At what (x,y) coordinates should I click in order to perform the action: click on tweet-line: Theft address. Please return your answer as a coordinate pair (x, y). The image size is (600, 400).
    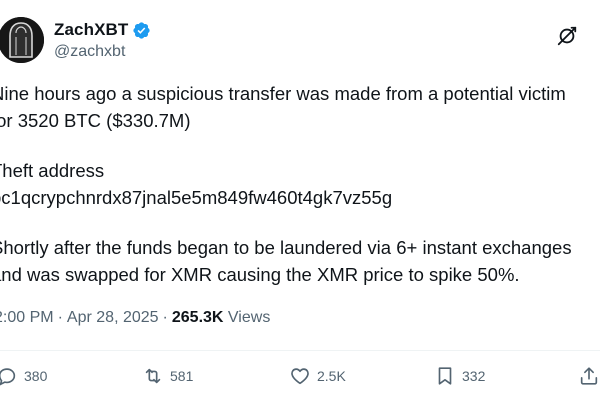
    Looking at the image, I should click on (52, 170).